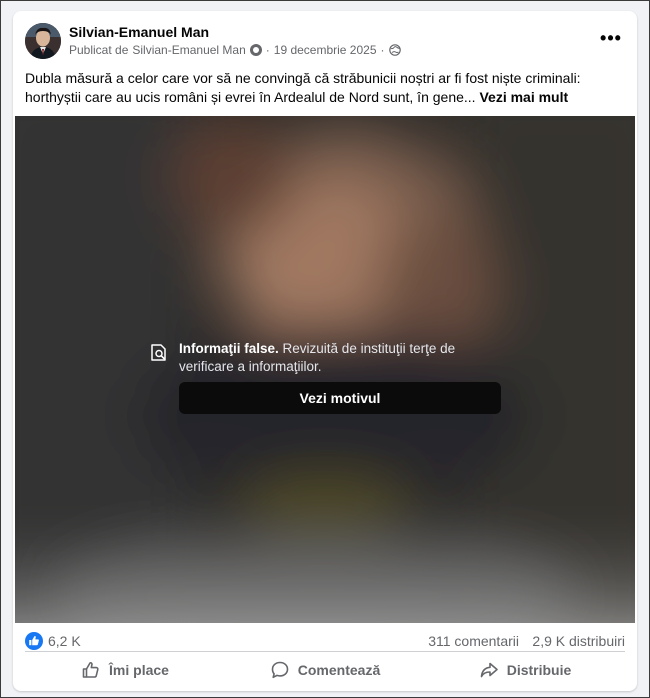 This screenshot has height=698, width=650. Describe the element at coordinates (255, 50) in the screenshot. I see `profile-badge-icon` at that location.